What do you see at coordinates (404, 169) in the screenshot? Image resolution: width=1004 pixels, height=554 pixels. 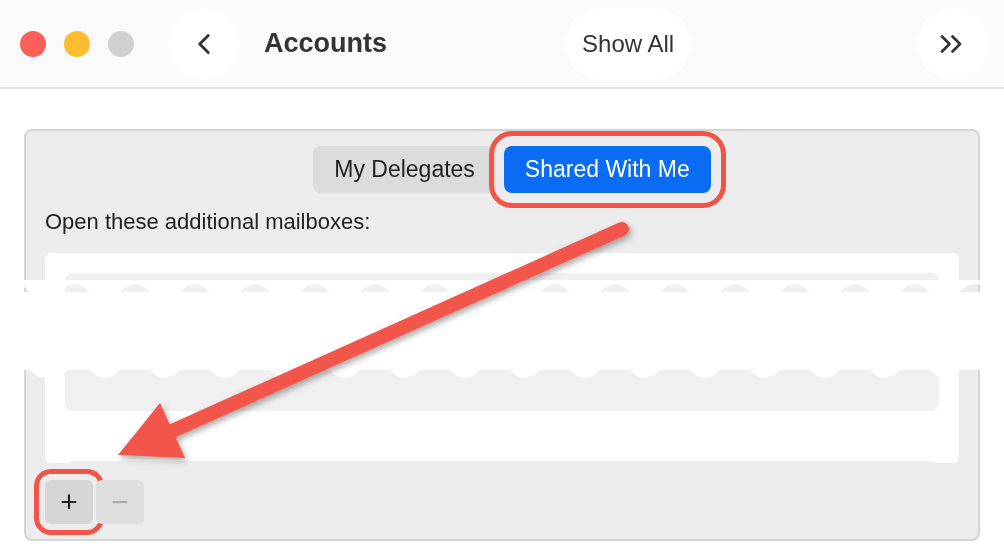 I see `tab: My Delegates` at bounding box center [404, 169].